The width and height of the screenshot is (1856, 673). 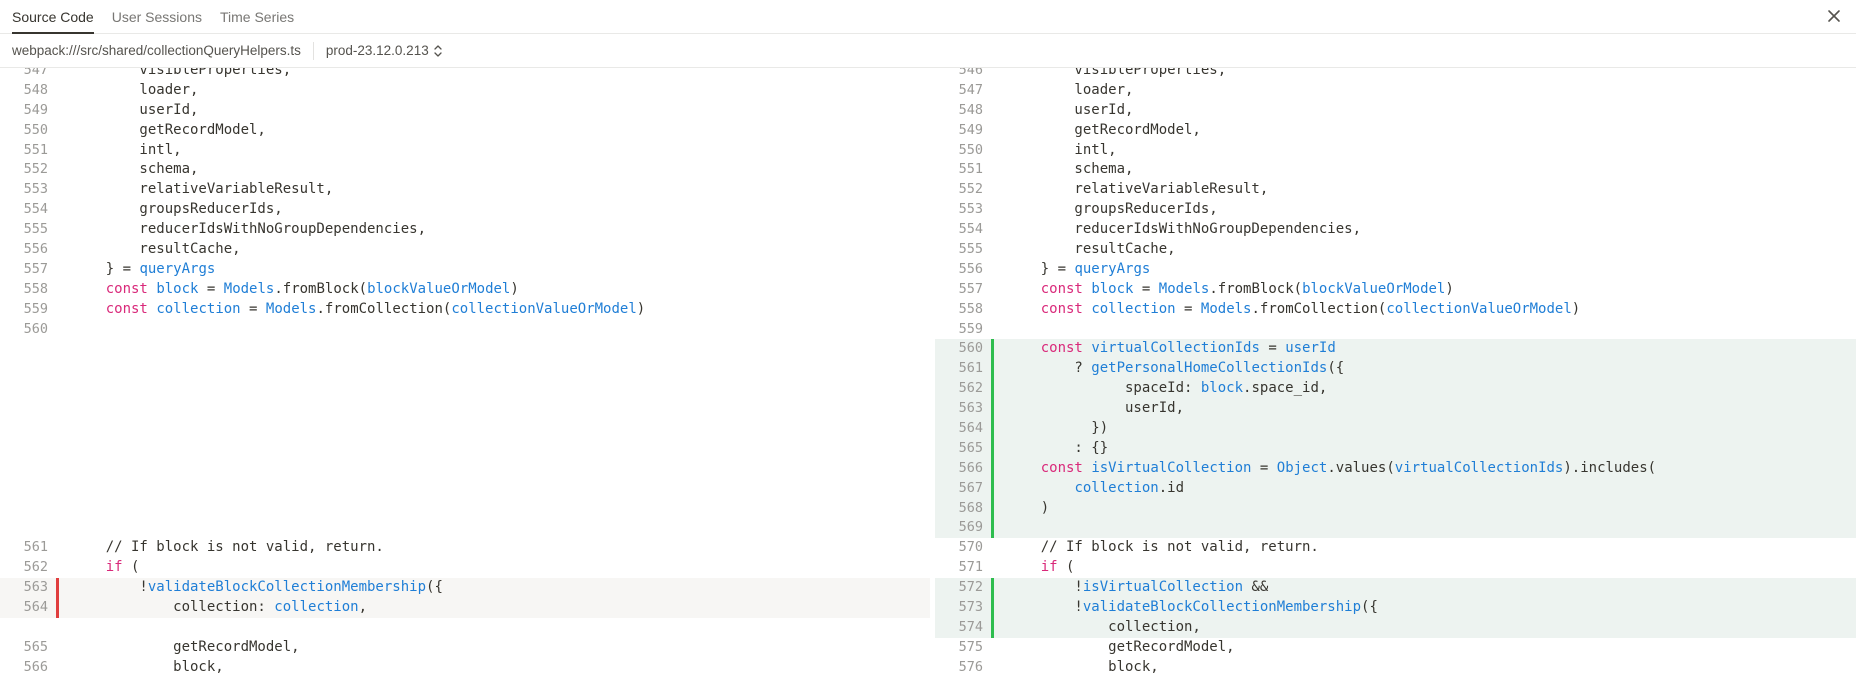 What do you see at coordinates (1116, 648) in the screenshot?
I see `code-text: getRecordModel,` at bounding box center [1116, 648].